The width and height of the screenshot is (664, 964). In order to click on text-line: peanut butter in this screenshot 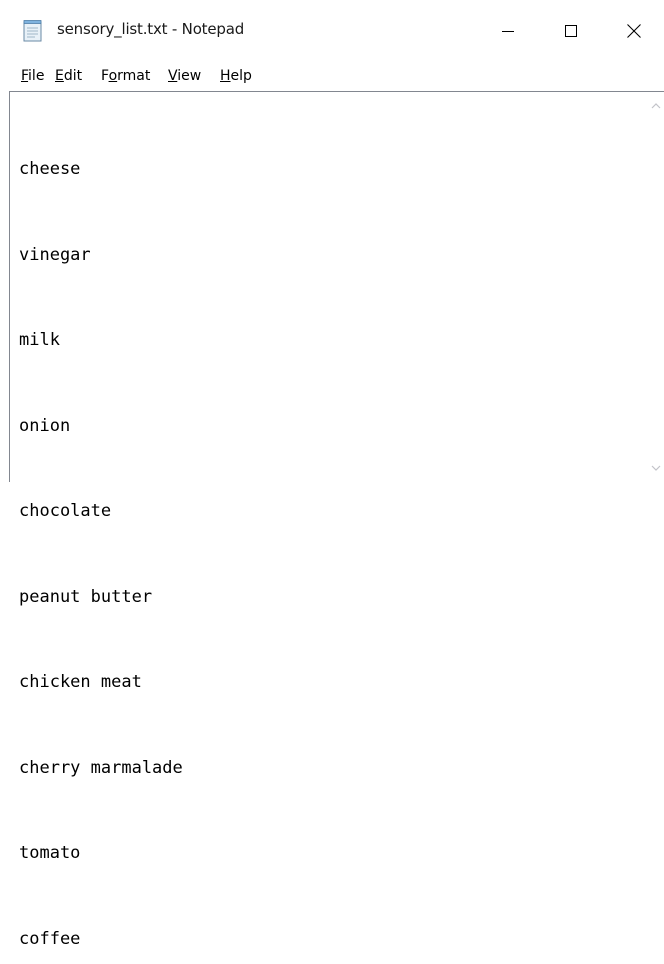, I will do `click(86, 596)`.